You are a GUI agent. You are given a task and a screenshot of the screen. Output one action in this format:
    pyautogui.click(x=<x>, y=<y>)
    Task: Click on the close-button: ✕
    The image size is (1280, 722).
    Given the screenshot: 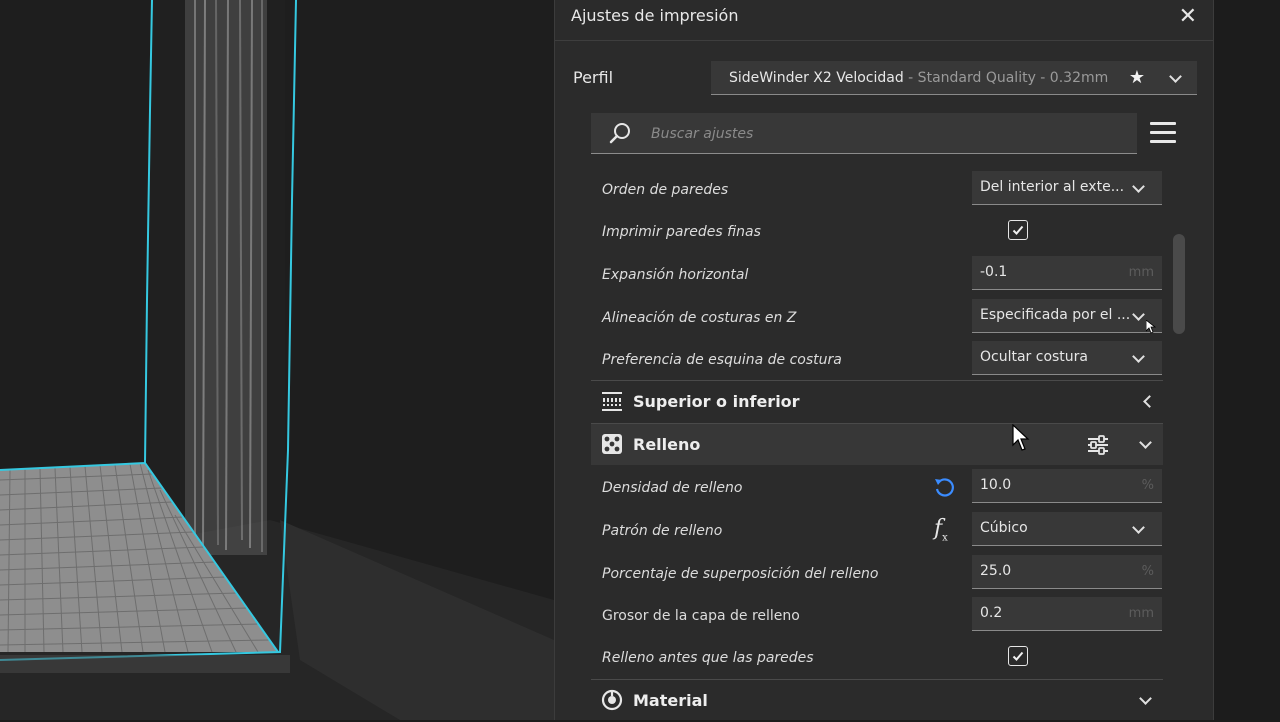 What is the action you would take?
    pyautogui.click(x=1188, y=16)
    